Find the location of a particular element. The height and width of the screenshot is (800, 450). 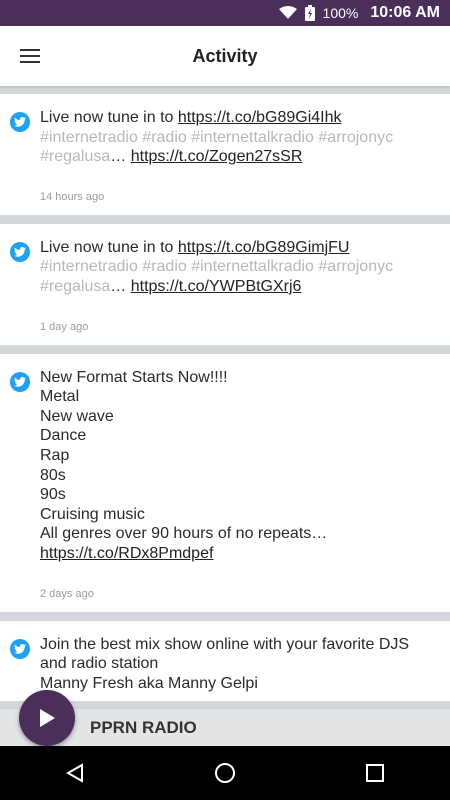

tweet-line: New Format Starts Now!!!! is located at coordinates (134, 377).